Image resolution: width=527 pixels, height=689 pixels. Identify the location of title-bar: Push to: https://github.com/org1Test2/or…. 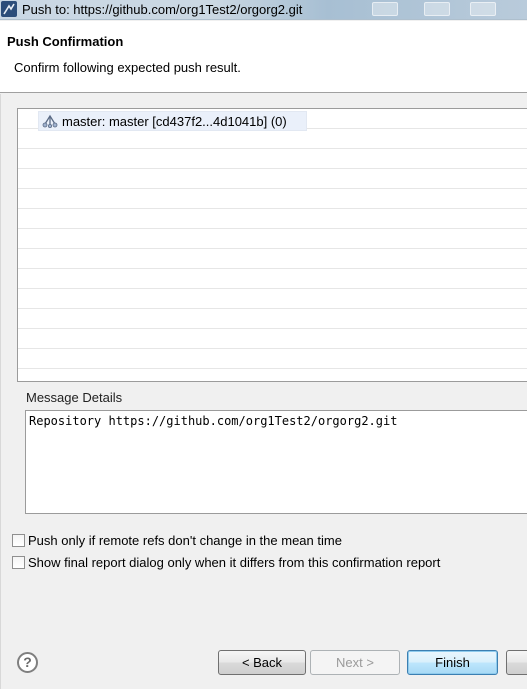
(263, 10).